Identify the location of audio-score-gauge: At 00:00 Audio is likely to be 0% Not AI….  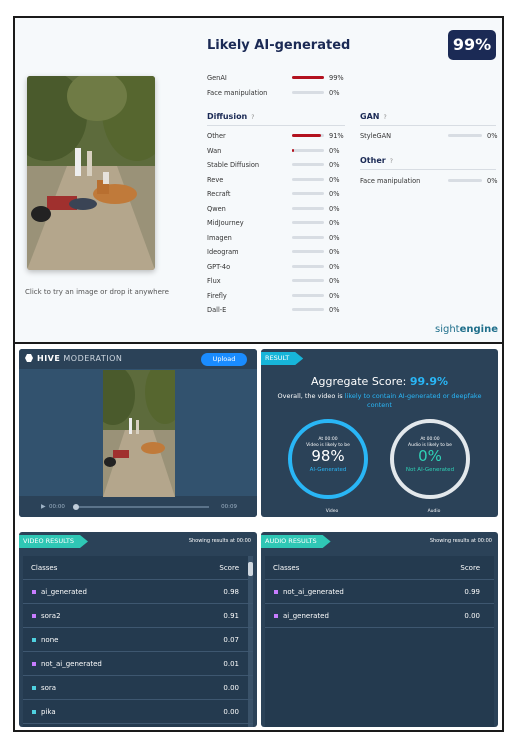
(430, 459).